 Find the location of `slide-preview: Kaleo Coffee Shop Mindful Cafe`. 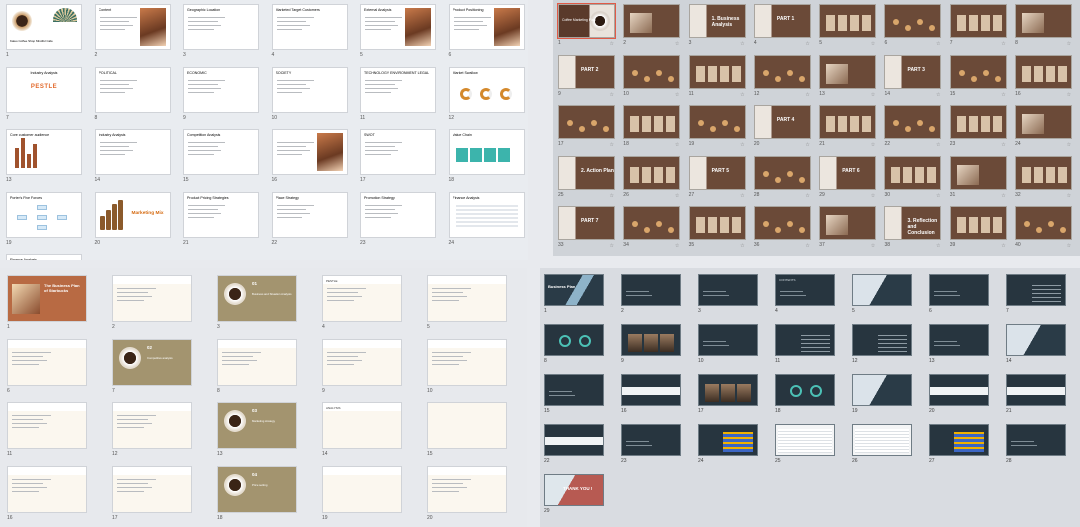

slide-preview: Kaleo Coffee Shop Mindful Cafe is located at coordinates (44, 27).